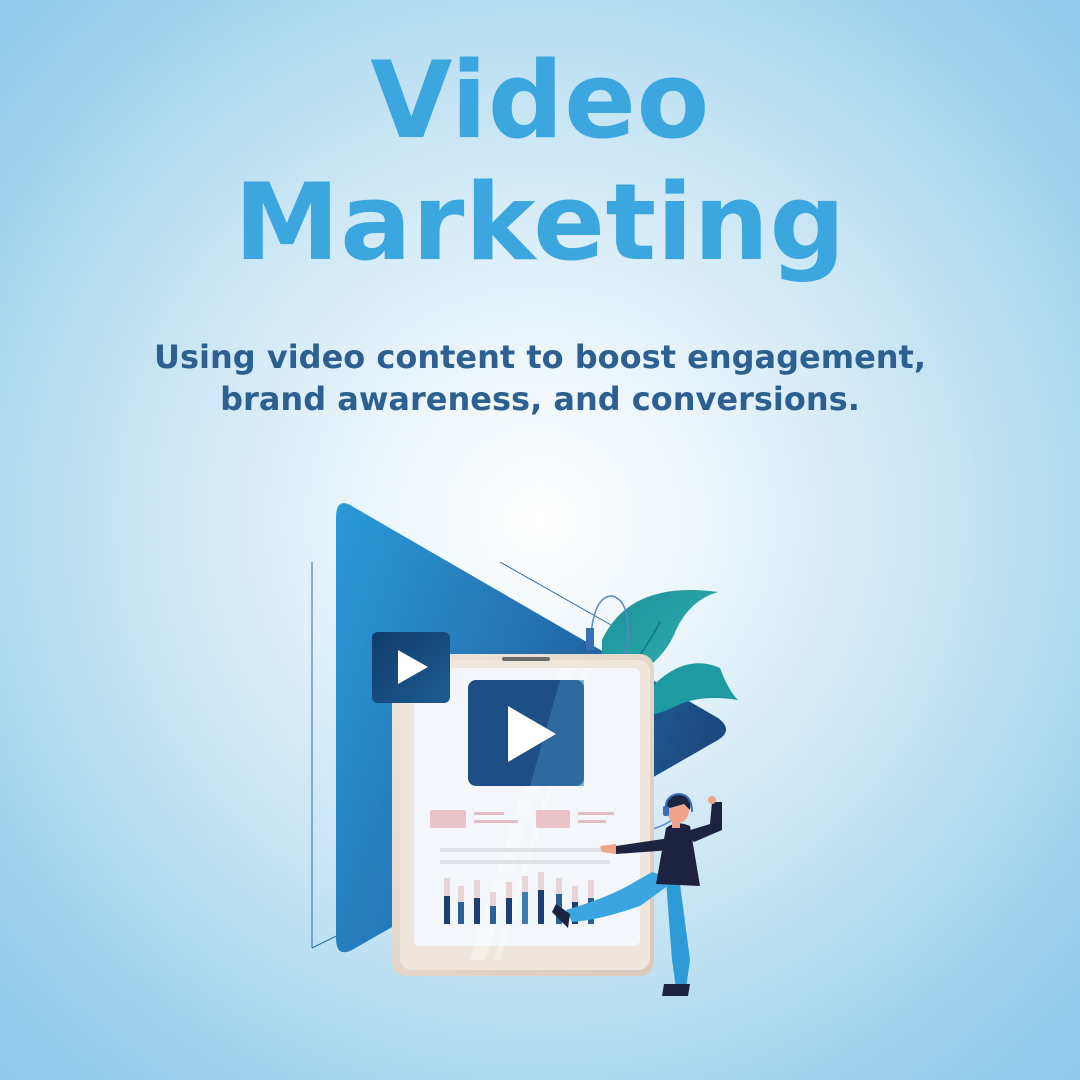 This screenshot has height=1080, width=1080. I want to click on subtitle-line-2: brand awareness, and conversions., so click(540, 399).